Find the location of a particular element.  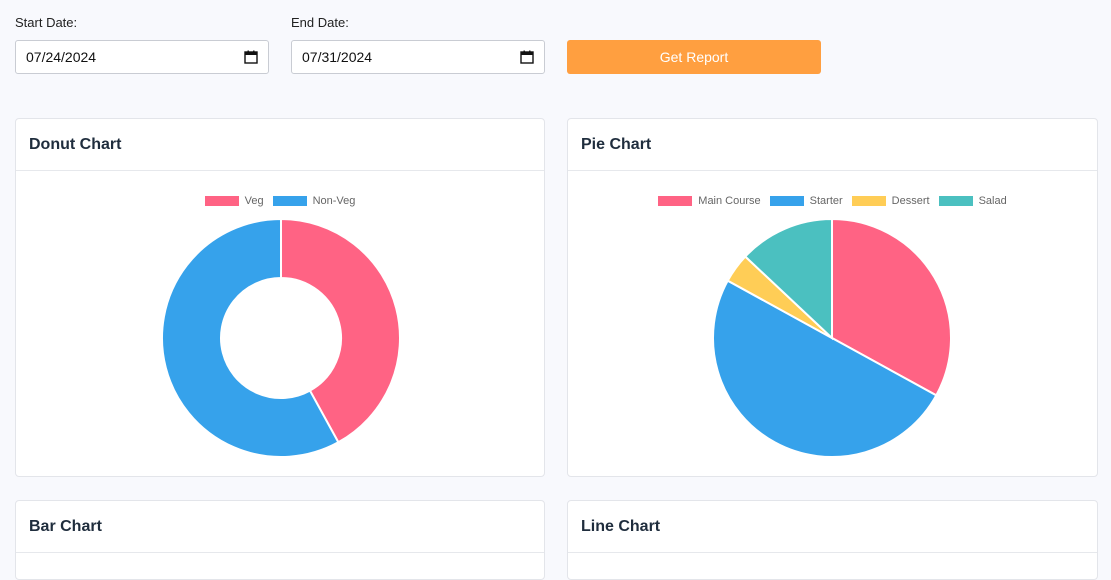

bar-chart-card: Bar Chart is located at coordinates (280, 540).